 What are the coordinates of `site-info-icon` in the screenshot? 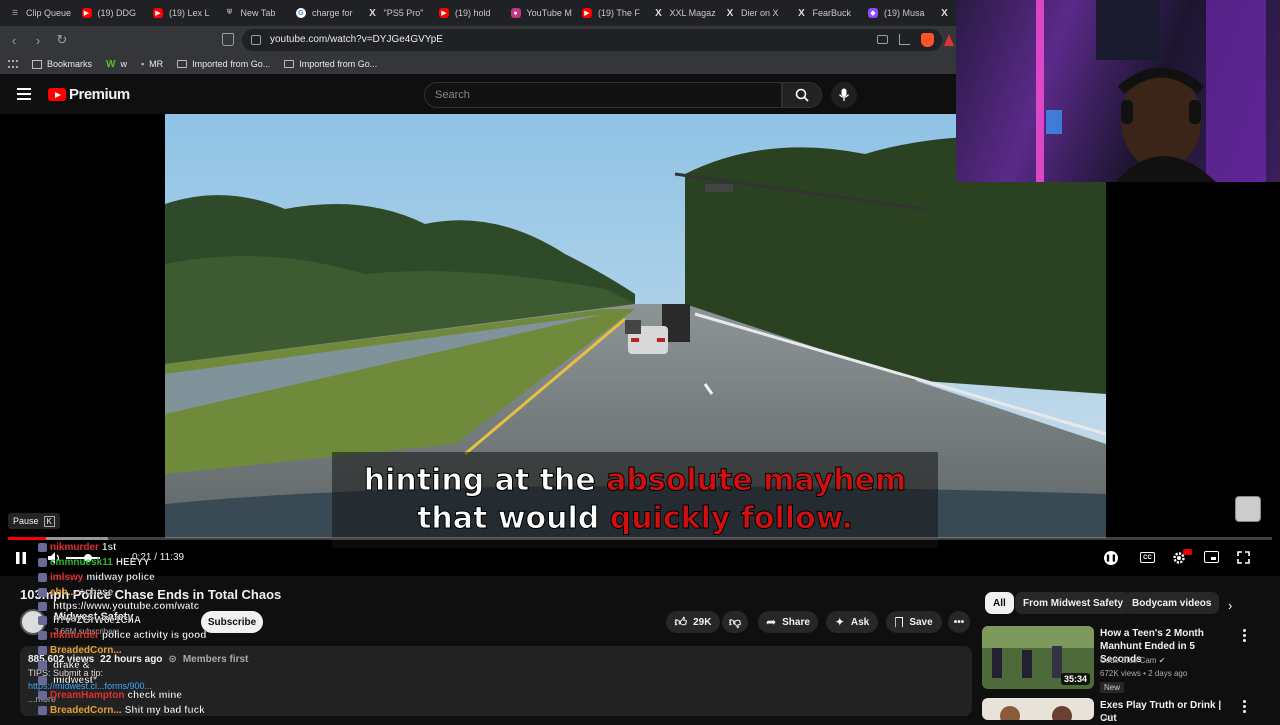 It's located at (256, 40).